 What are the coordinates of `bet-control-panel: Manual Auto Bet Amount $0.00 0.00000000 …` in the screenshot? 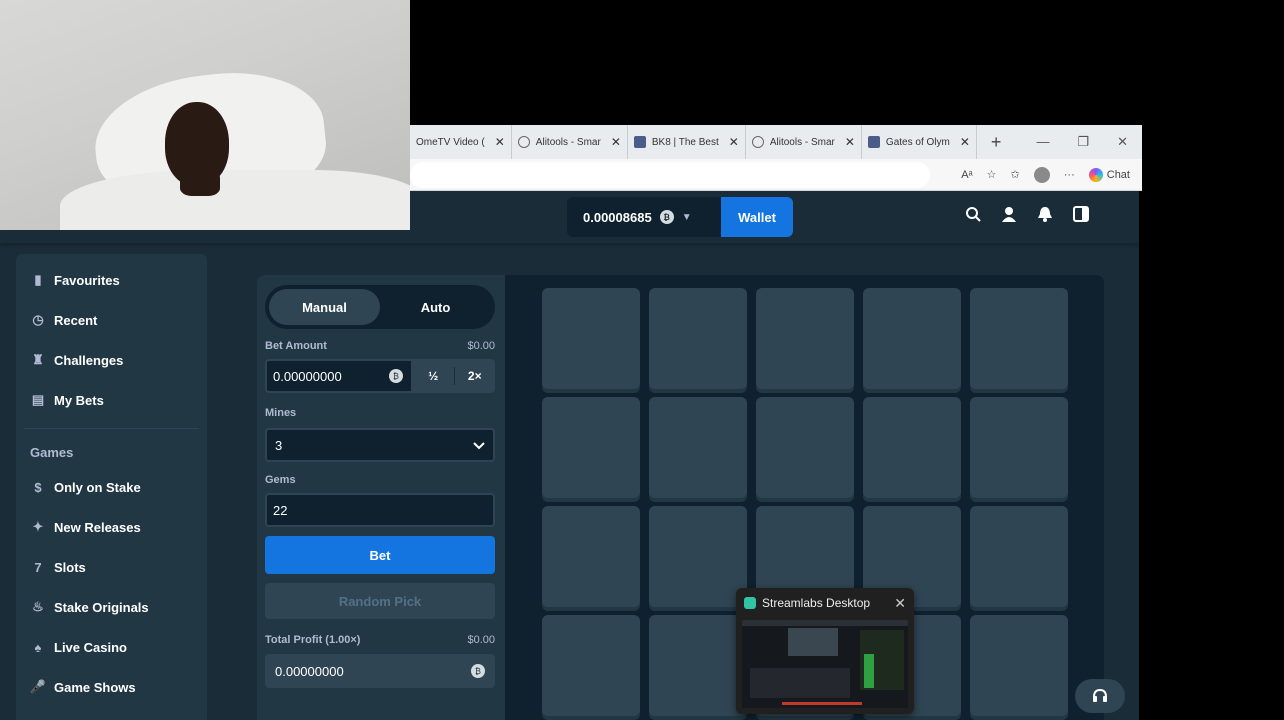 It's located at (381, 497).